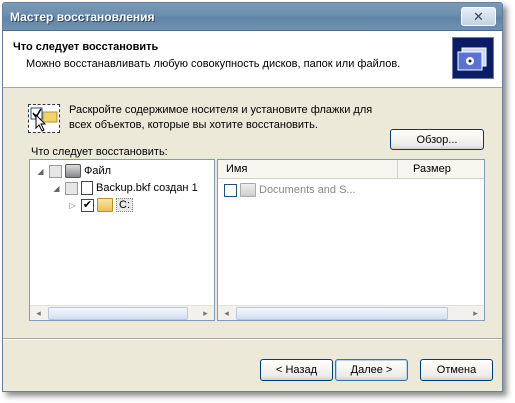 The height and width of the screenshot is (403, 515). Describe the element at coordinates (87, 205) in the screenshot. I see `checkbox-checked: ✔` at that location.